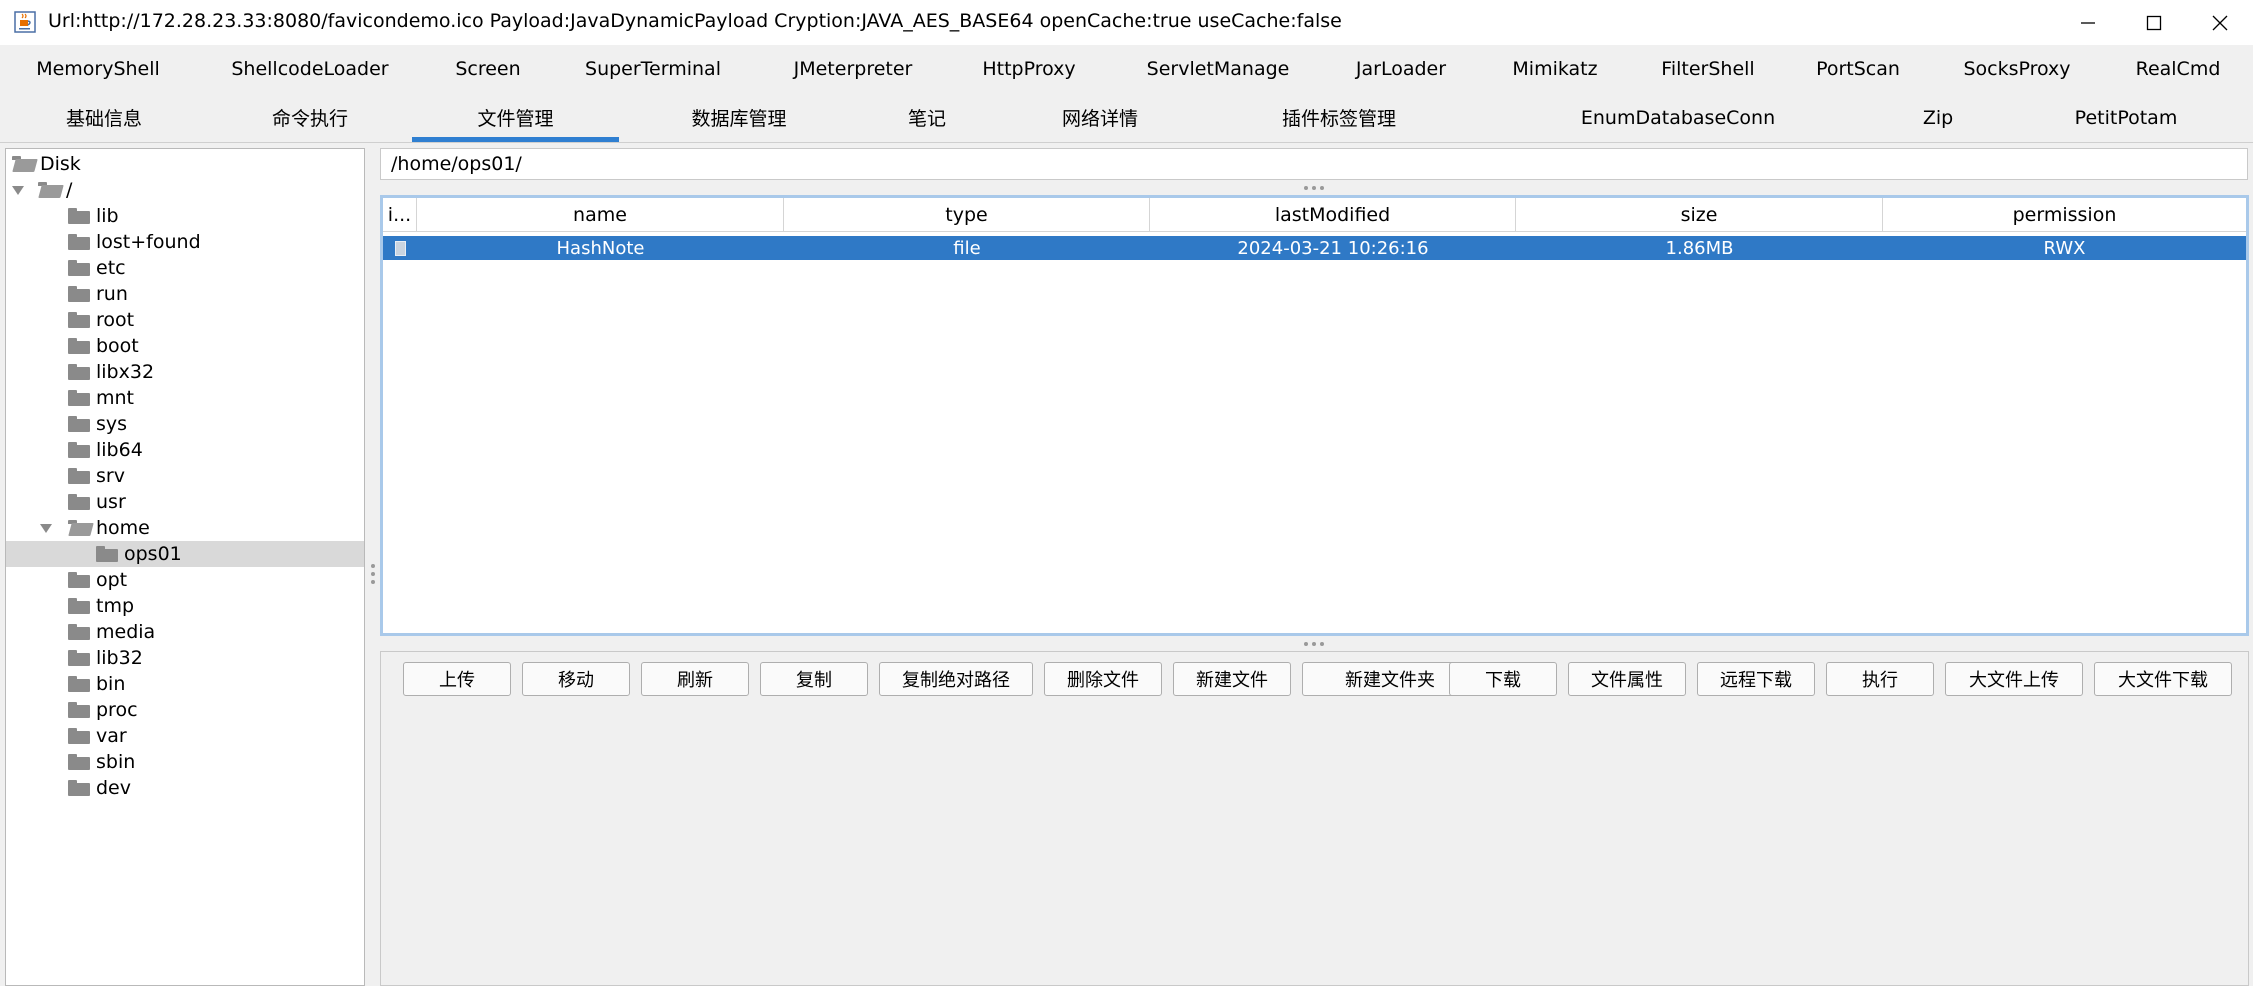 This screenshot has width=2253, height=986. What do you see at coordinates (2126, 117) in the screenshot?
I see `tab-petitpotam: PetitPotam` at bounding box center [2126, 117].